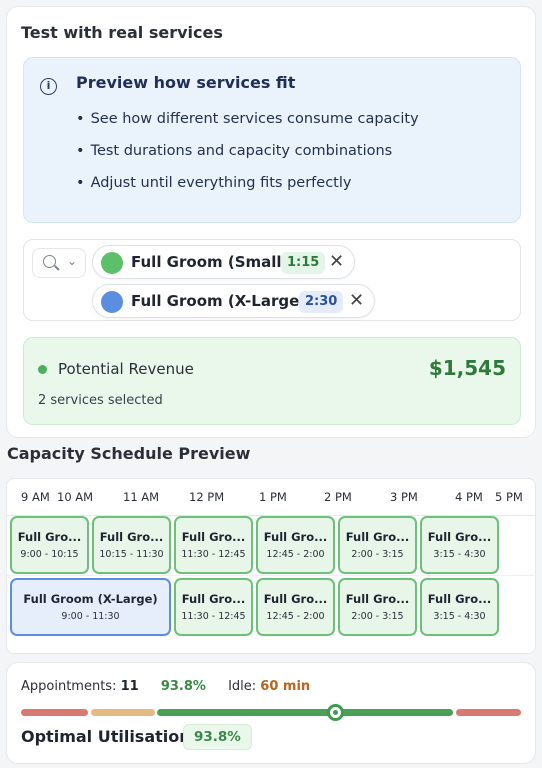 The image size is (542, 768). I want to click on utilisation-badge: 93.8%, so click(217, 737).